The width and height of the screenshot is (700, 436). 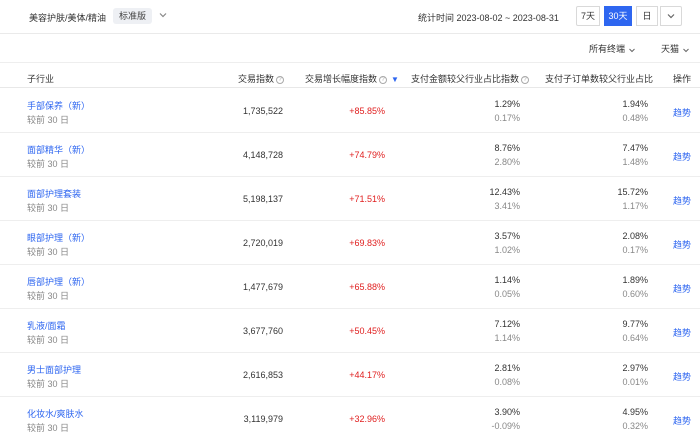 What do you see at coordinates (635, 250) in the screenshot?
I see `order-share-prev: 0.17%` at bounding box center [635, 250].